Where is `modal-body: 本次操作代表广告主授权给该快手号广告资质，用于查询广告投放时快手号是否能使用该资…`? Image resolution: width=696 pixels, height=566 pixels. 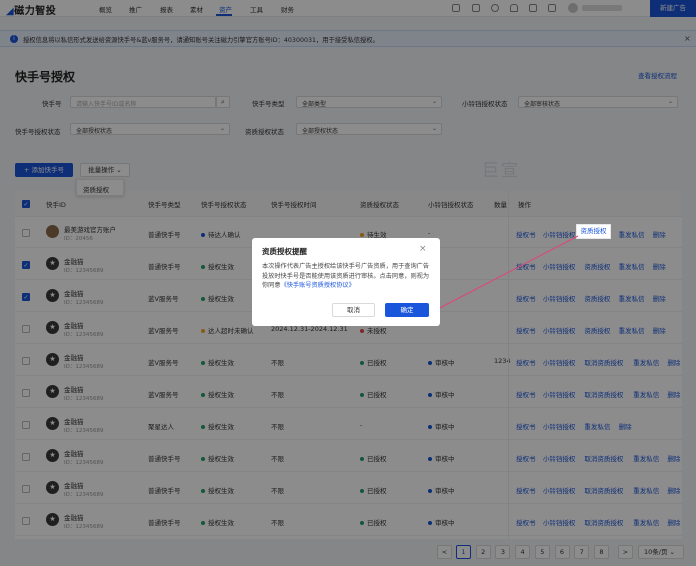 modal-body: 本次操作代表广告主授权给该快手号广告资质，用于查询广告投放时快手号是否能使用该资… is located at coordinates (346, 276).